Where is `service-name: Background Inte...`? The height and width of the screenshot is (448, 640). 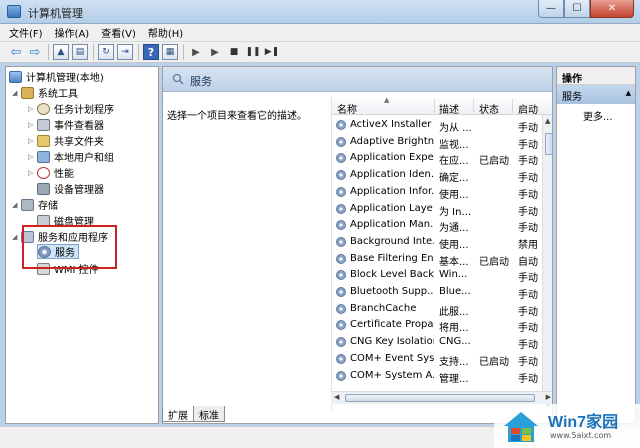
service-name: Background Inte... is located at coordinates (392, 241).